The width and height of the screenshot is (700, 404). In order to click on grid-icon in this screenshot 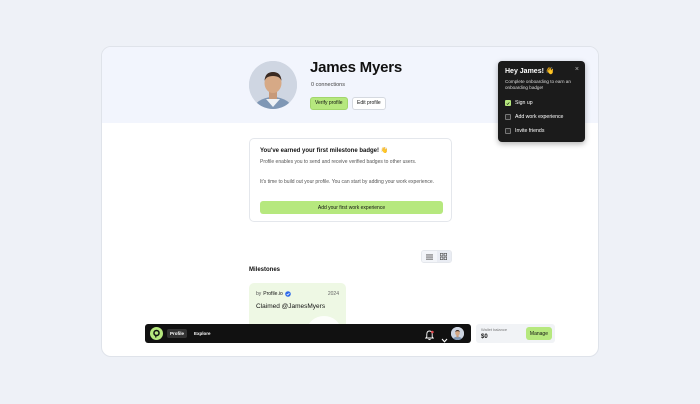, I will do `click(444, 256)`.